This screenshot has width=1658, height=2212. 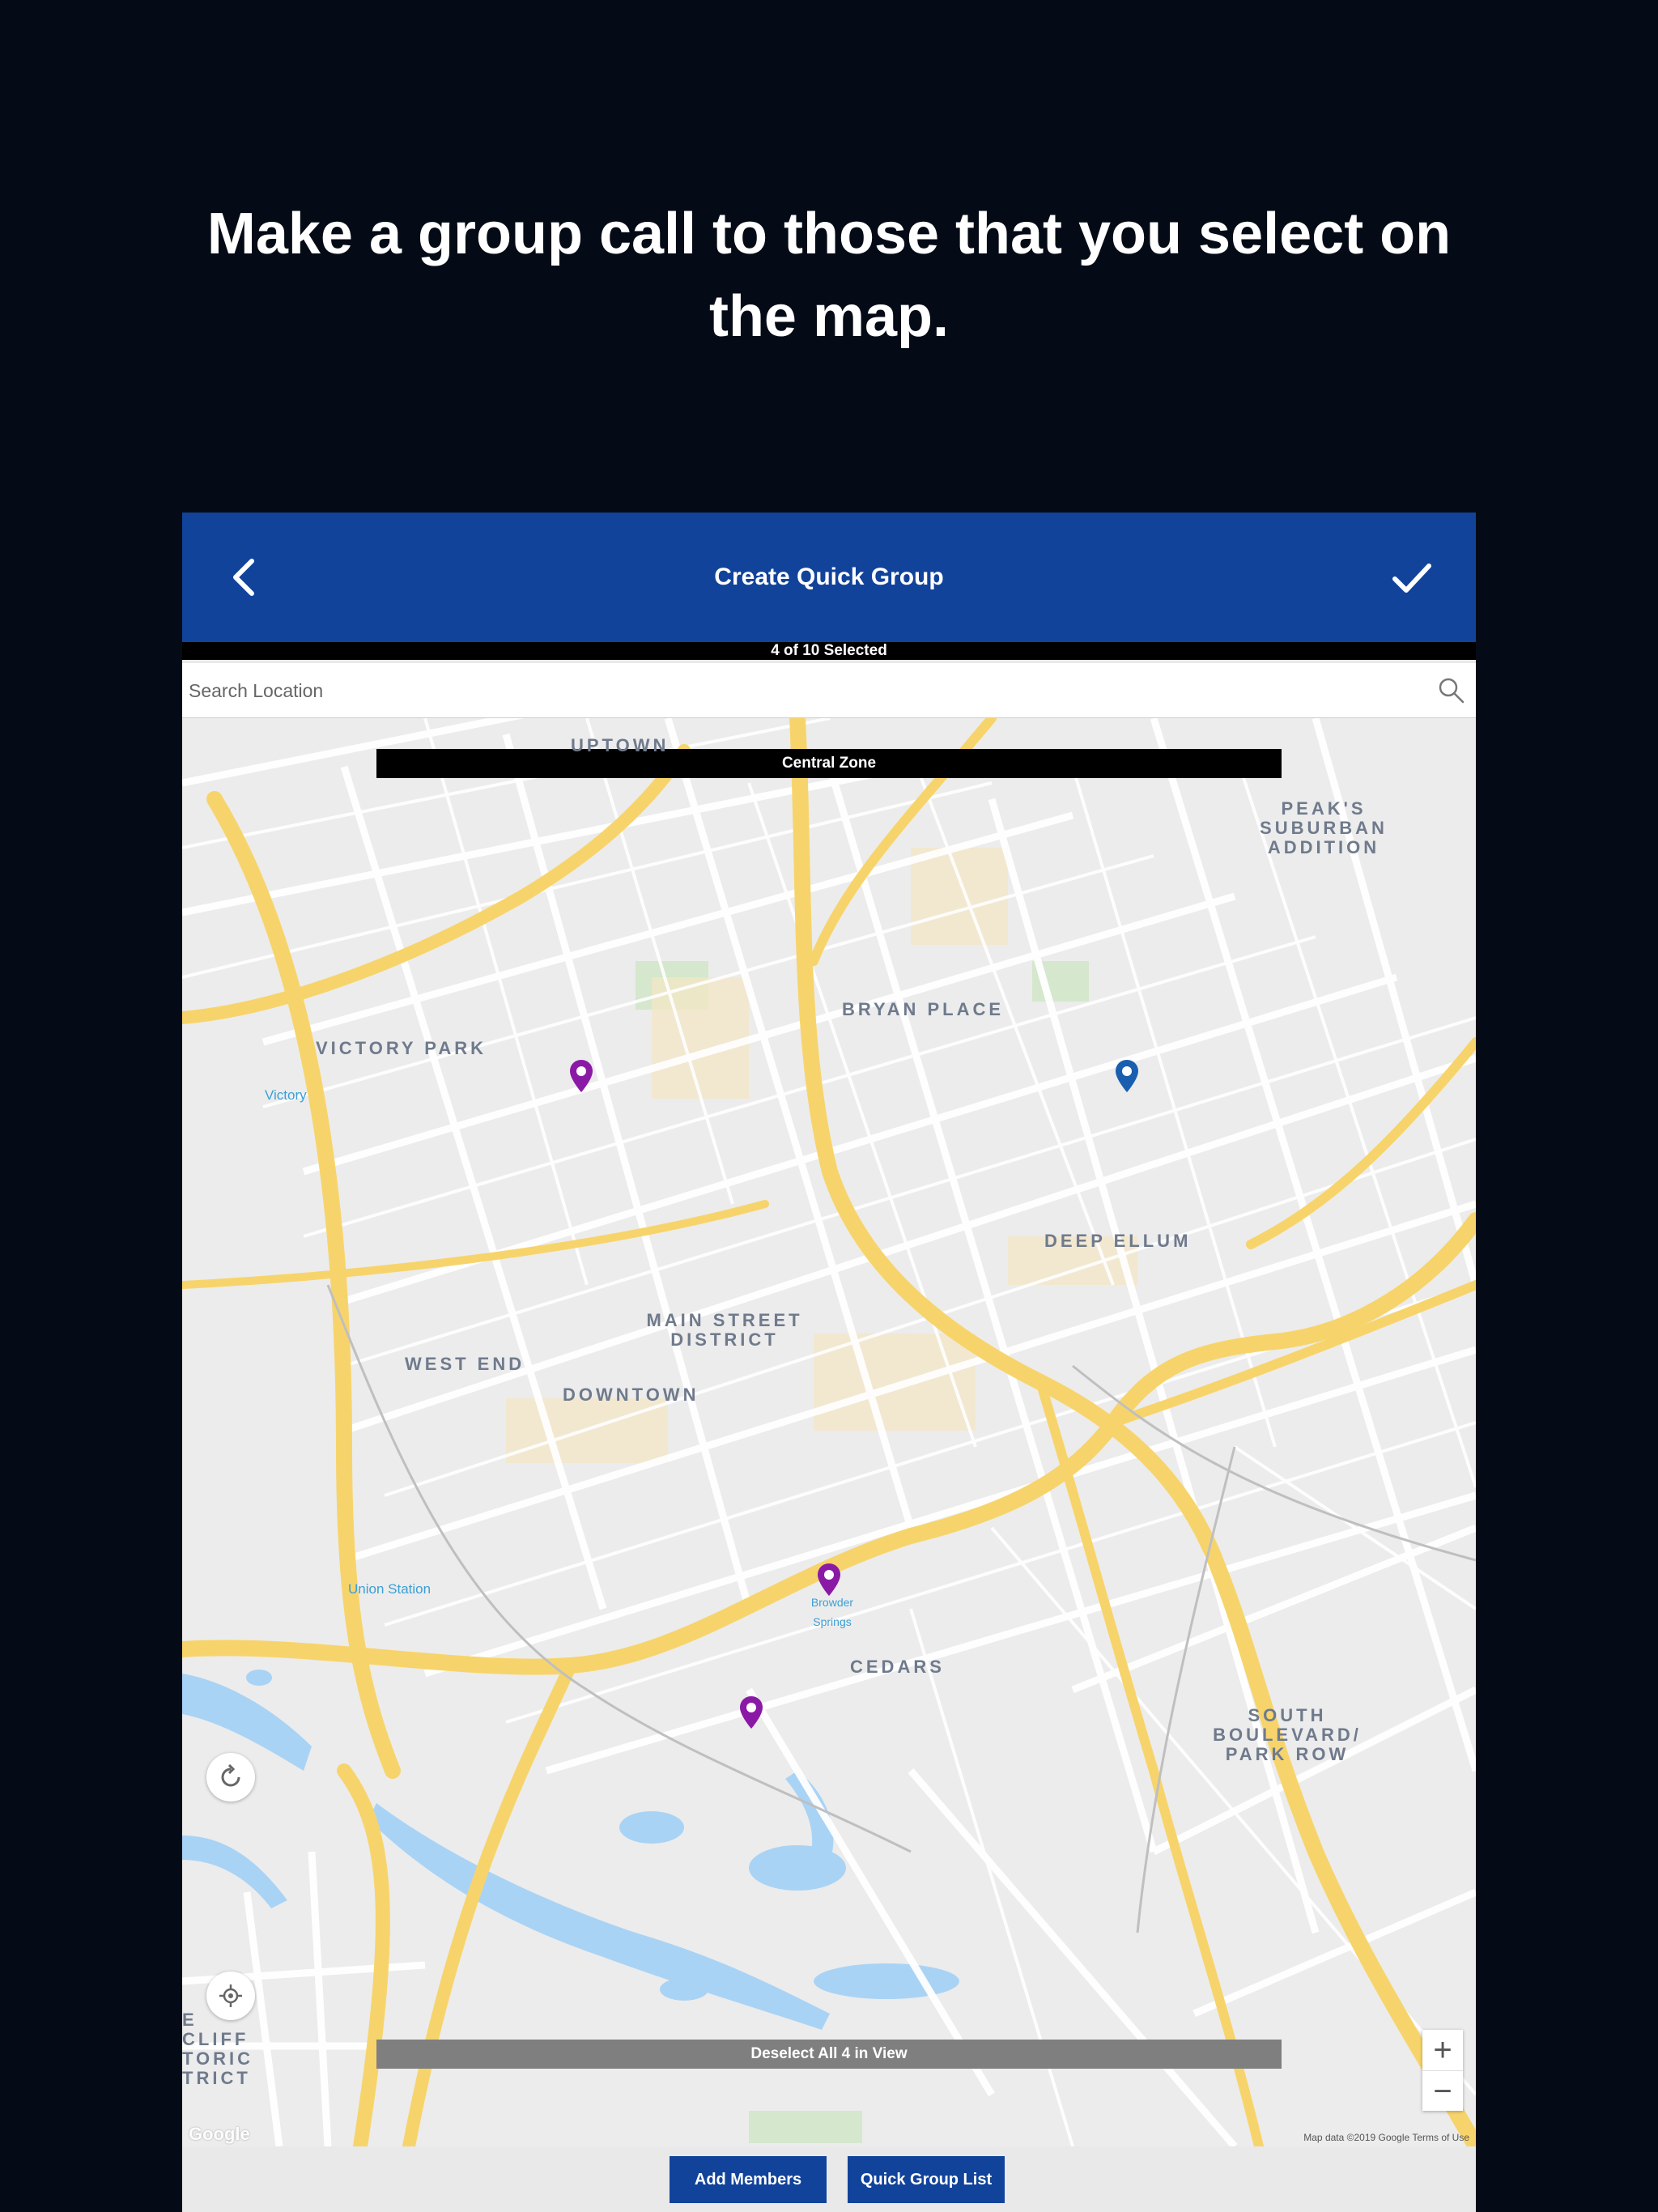 What do you see at coordinates (631, 1395) in the screenshot?
I see `neighborhood-label: DOWNTOWN` at bounding box center [631, 1395].